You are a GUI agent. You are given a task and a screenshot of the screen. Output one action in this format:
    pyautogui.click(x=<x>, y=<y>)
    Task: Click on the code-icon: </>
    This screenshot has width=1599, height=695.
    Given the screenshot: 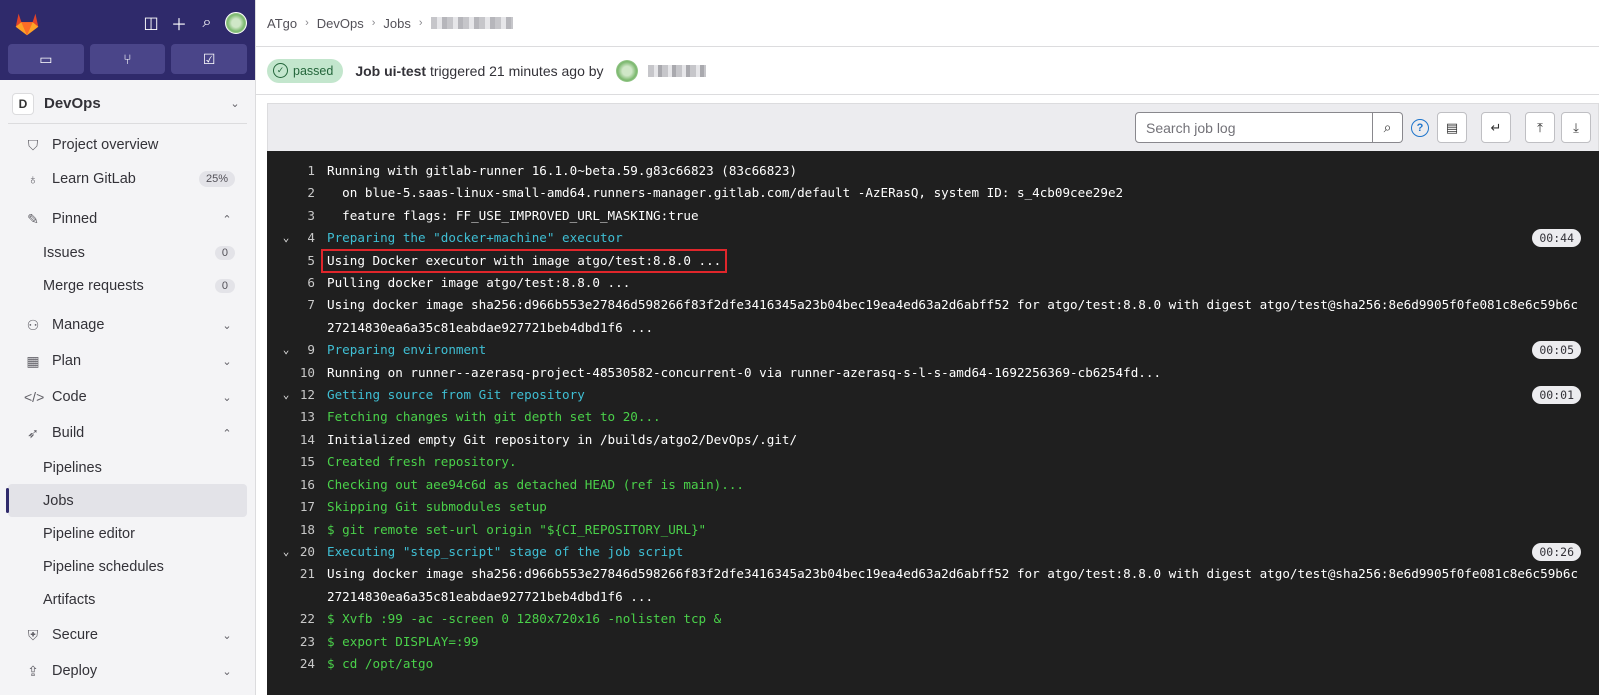 What is the action you would take?
    pyautogui.click(x=34, y=397)
    